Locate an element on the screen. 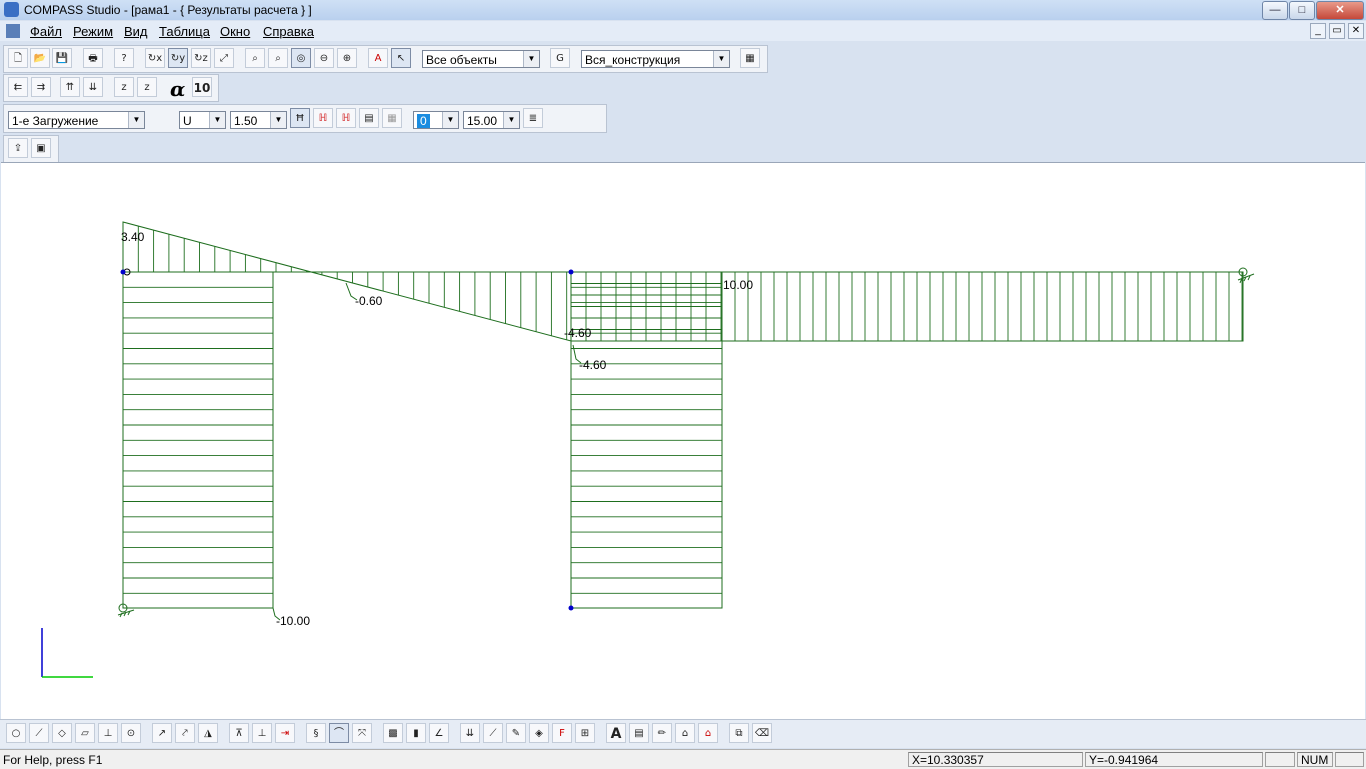  deformation-icon: ⌒ is located at coordinates (339, 733).